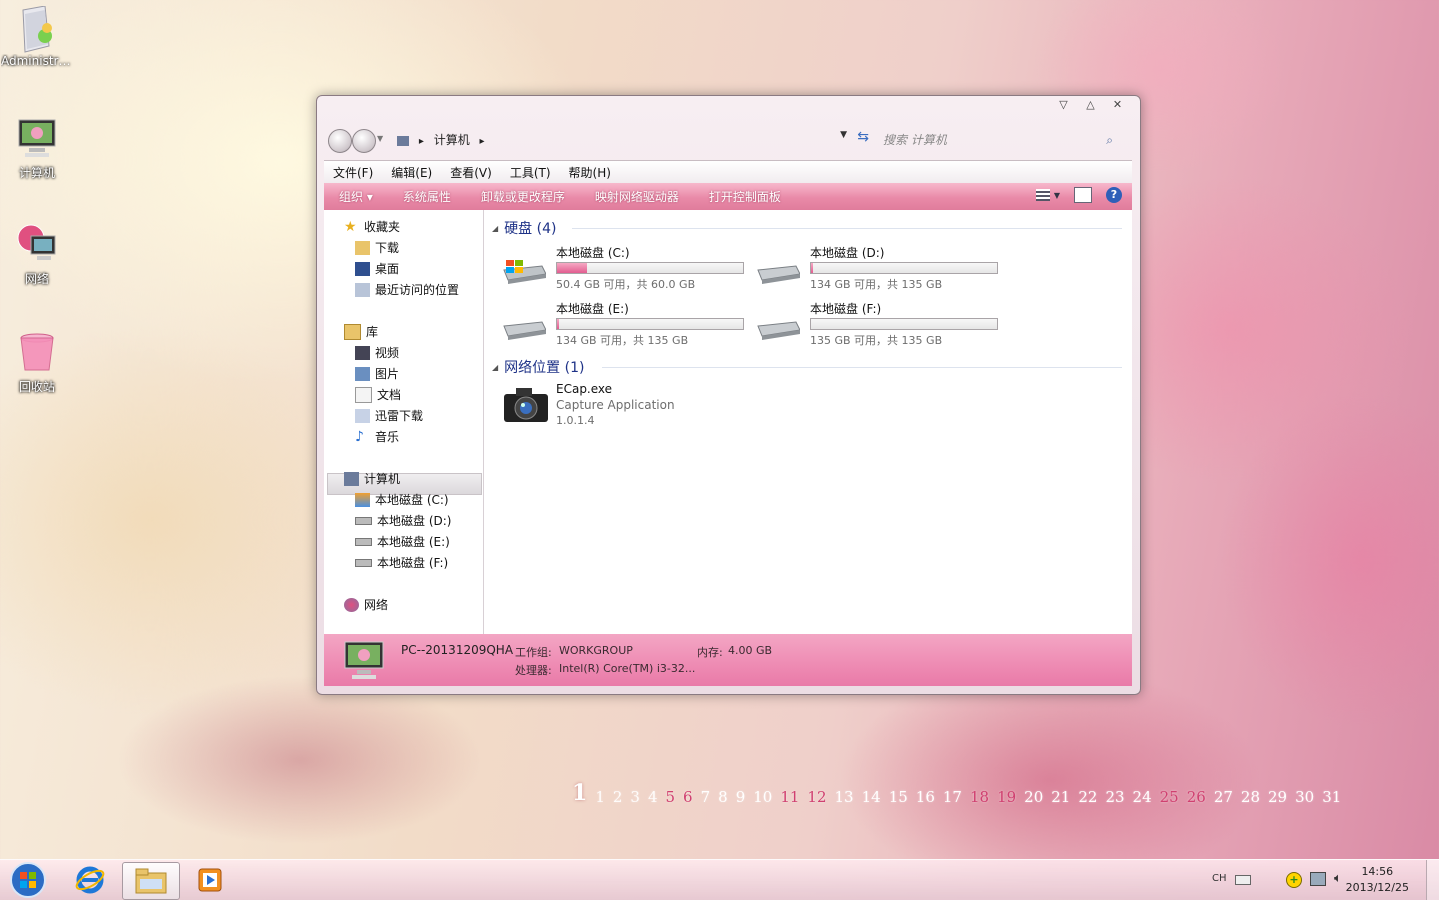 The width and height of the screenshot is (1439, 900). I want to click on nav-item-recent: 最近访问的位置, so click(407, 290).